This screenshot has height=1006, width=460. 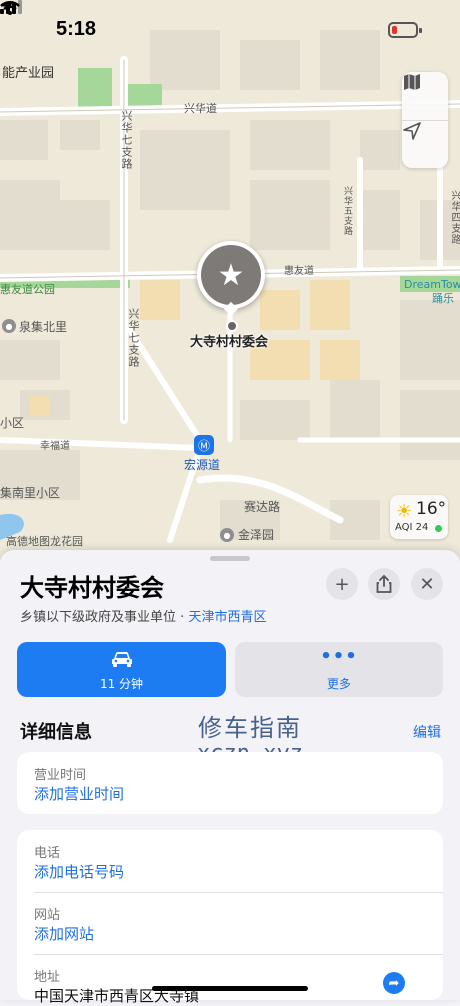 What do you see at coordinates (47, 915) in the screenshot?
I see `website-label: 网站` at bounding box center [47, 915].